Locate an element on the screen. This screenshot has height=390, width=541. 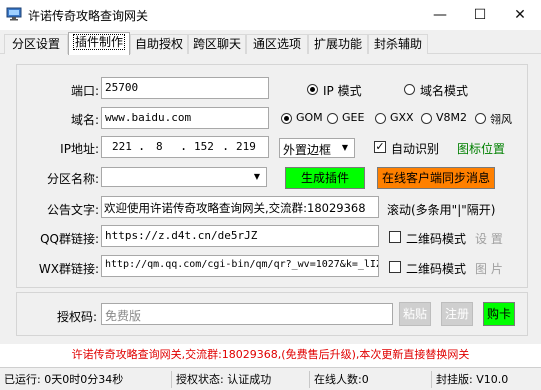
tab-zone-options: 通区选项 is located at coordinates (277, 44).